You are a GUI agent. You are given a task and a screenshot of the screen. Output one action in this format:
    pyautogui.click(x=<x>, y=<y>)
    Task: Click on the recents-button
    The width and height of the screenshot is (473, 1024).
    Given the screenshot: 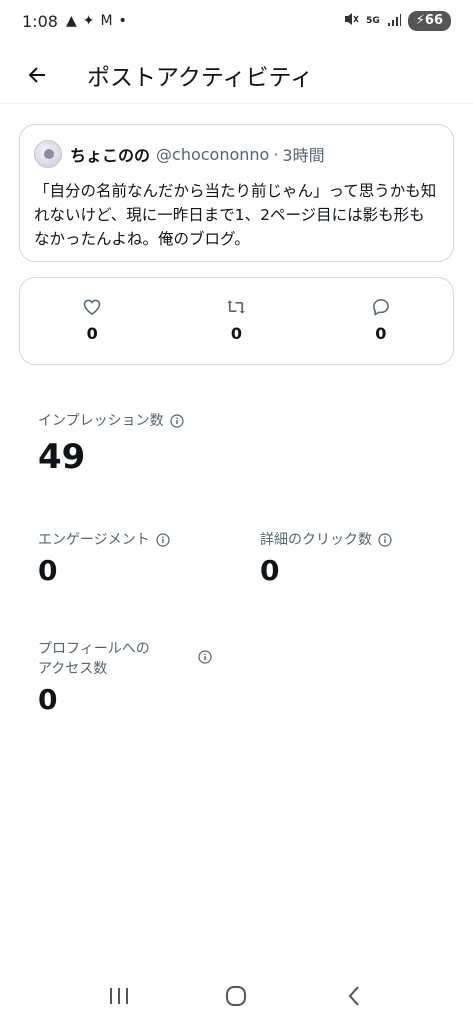 What is the action you would take?
    pyautogui.click(x=119, y=996)
    